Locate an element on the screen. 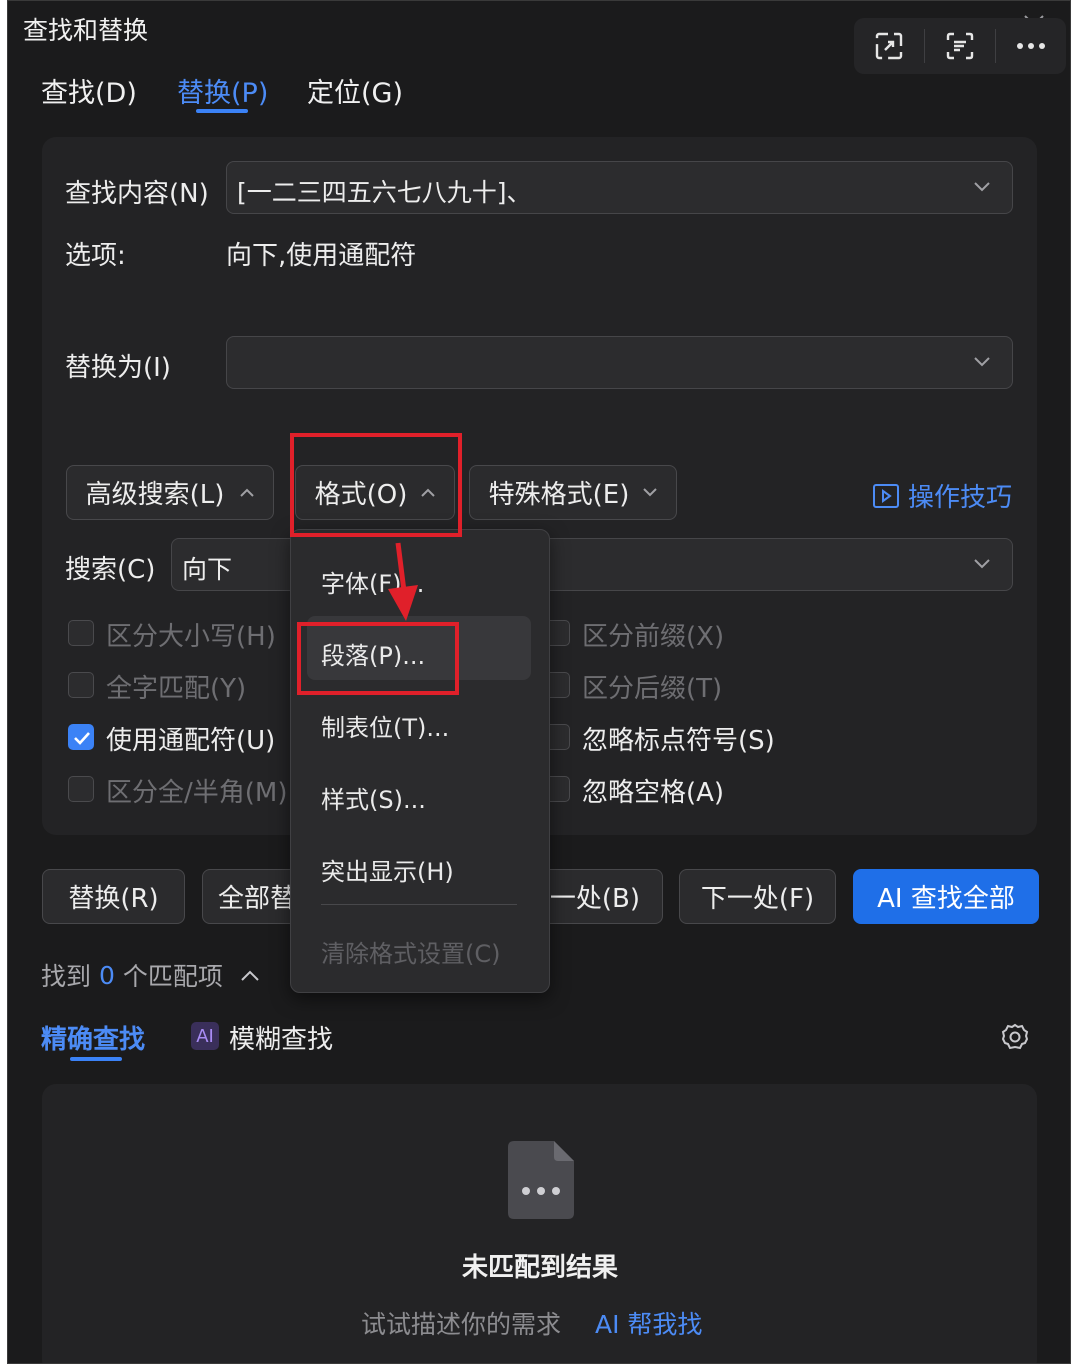 The image size is (1078, 1368). options-value: 向下,使用通配符 is located at coordinates (321, 256).